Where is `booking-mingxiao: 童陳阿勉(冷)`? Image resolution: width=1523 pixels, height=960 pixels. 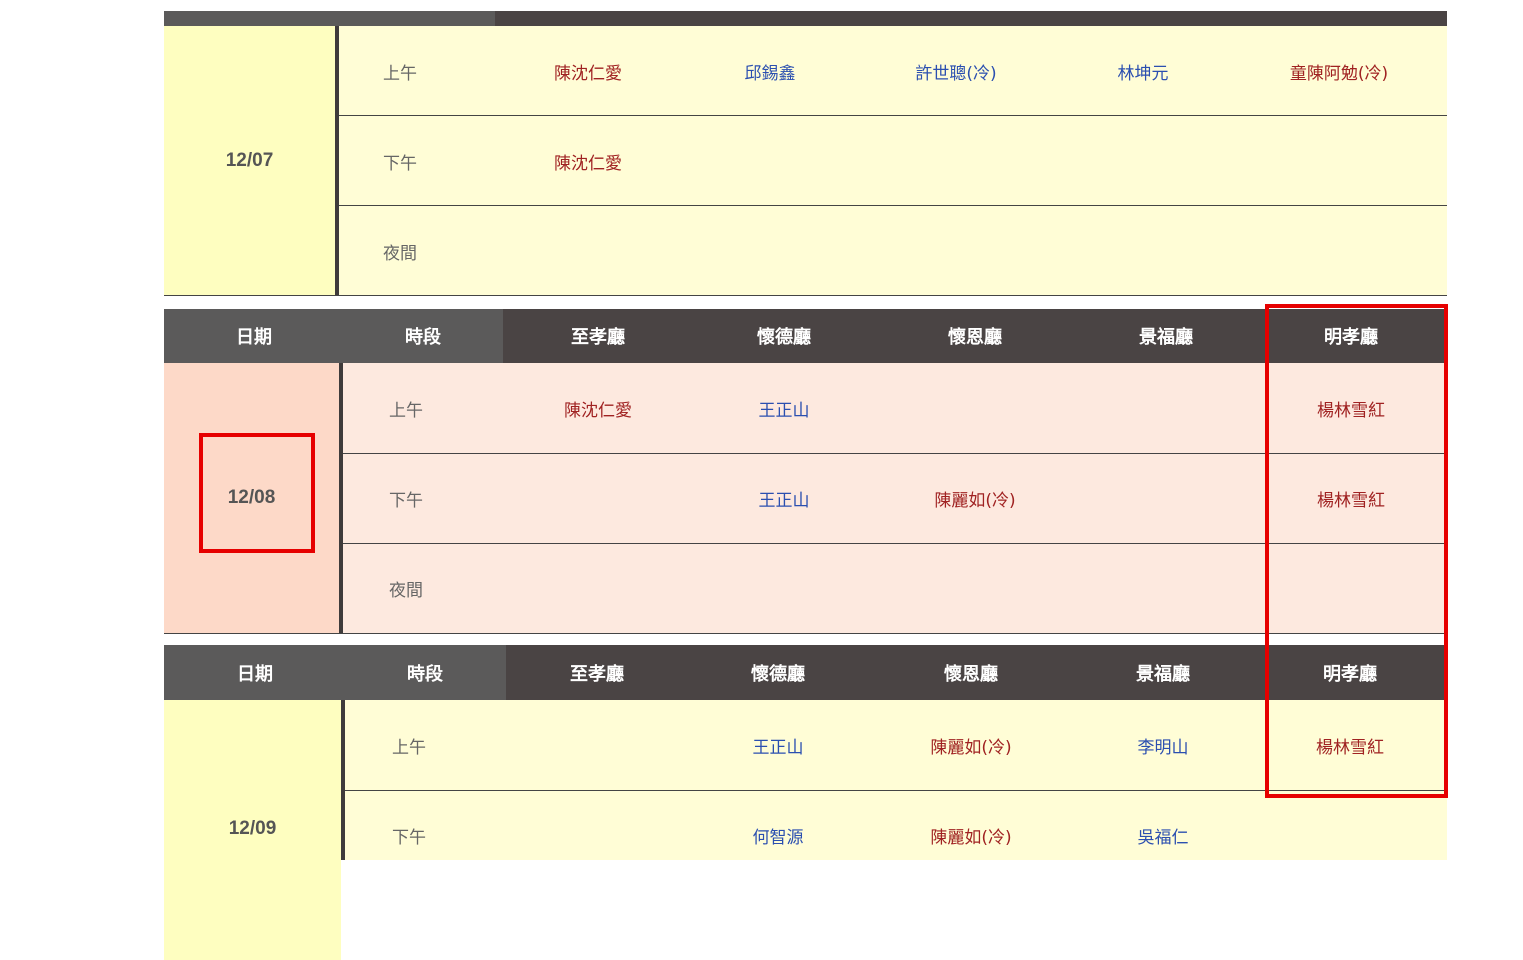 booking-mingxiao: 童陳阿勉(冷) is located at coordinates (1339, 71).